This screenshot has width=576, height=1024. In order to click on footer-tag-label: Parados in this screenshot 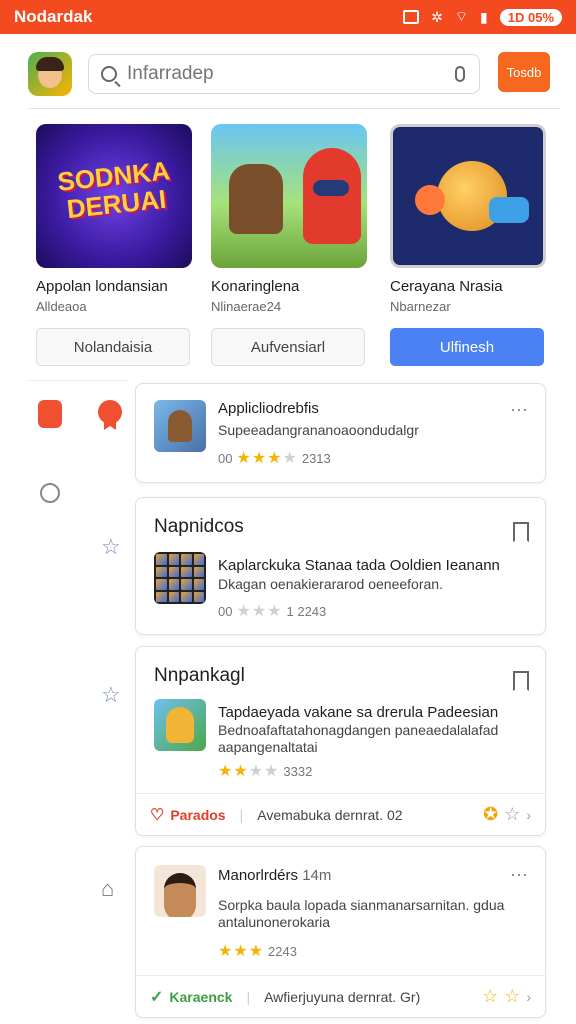, I will do `click(198, 814)`.